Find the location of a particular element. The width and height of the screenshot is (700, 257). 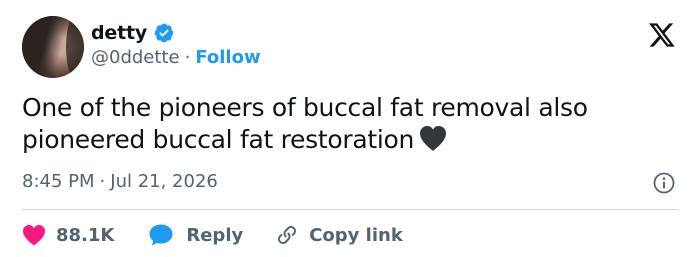

tweet-time: 8:45 PM is located at coordinates (58, 181).